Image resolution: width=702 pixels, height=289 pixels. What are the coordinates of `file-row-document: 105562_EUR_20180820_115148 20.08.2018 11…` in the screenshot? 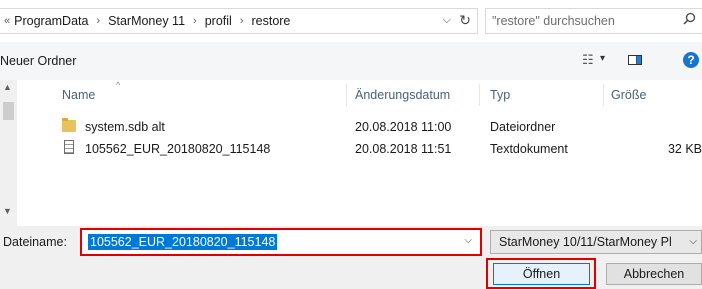 It's located at (359, 149).